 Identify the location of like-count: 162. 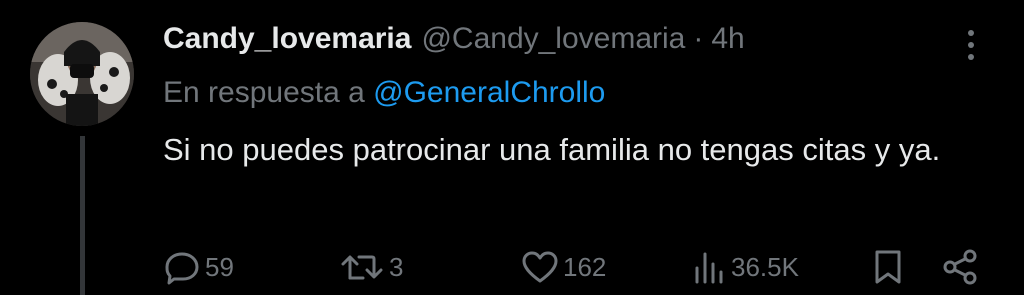
(585, 266).